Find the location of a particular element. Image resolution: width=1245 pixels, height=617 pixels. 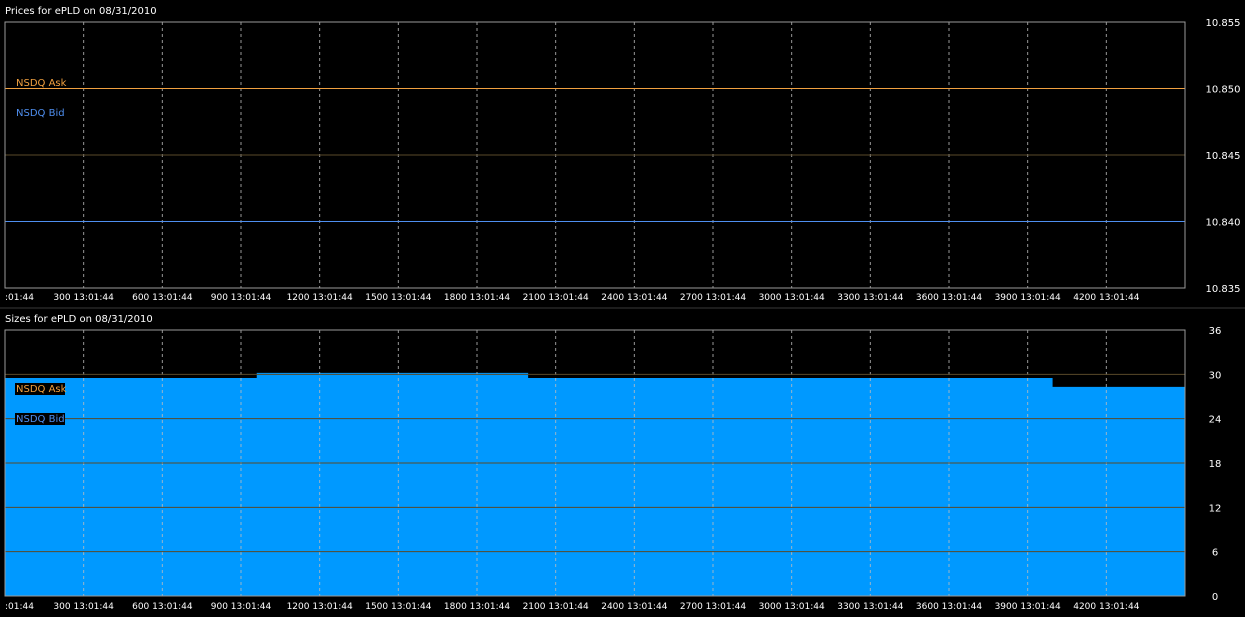

y-tick-label: 24 is located at coordinates (1215, 420).